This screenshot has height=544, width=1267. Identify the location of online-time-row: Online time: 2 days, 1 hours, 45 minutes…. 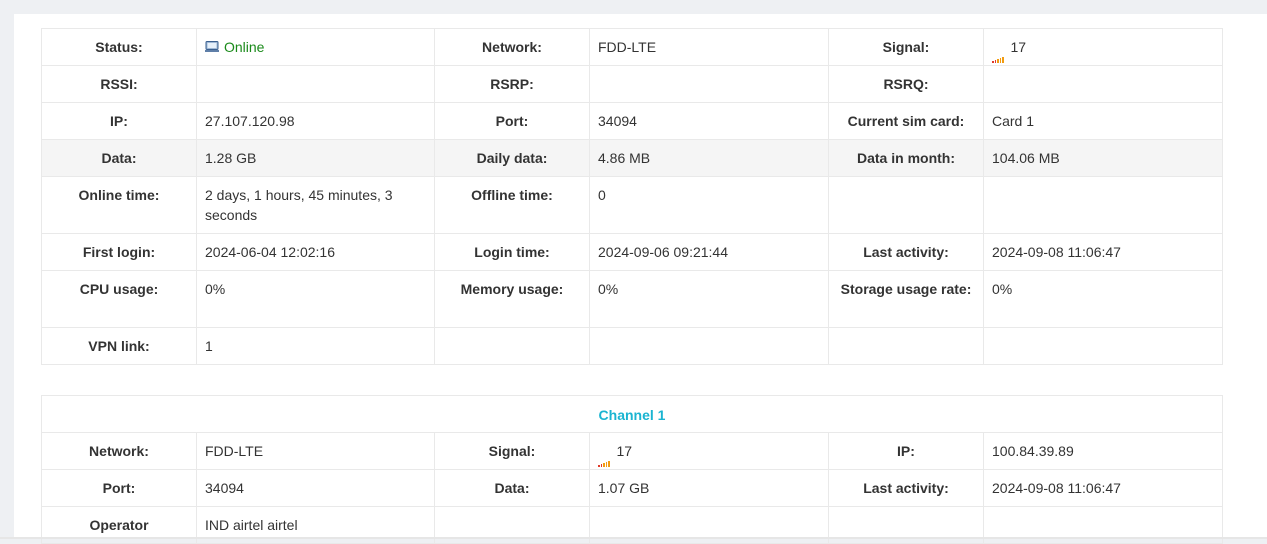
(632, 205).